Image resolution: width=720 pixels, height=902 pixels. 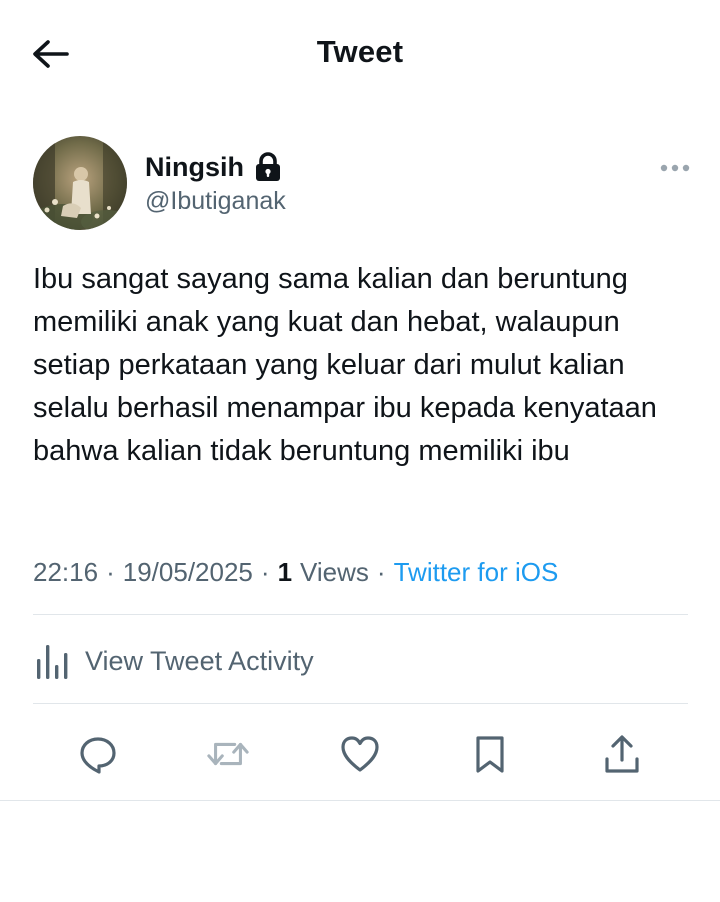 I want to click on author-handle: @Ibutiganak, so click(x=215, y=201).